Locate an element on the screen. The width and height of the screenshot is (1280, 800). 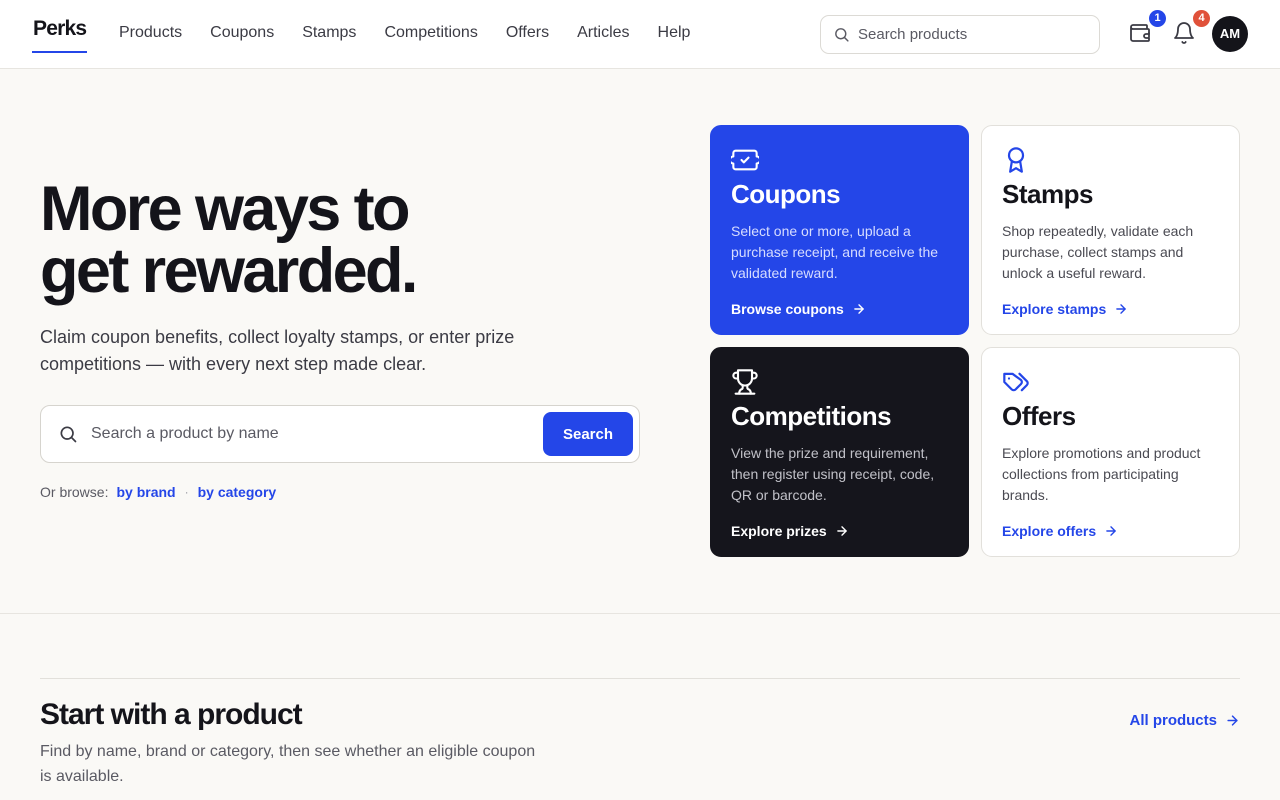
nav-item-coupons: Coupons is located at coordinates (242, 33).